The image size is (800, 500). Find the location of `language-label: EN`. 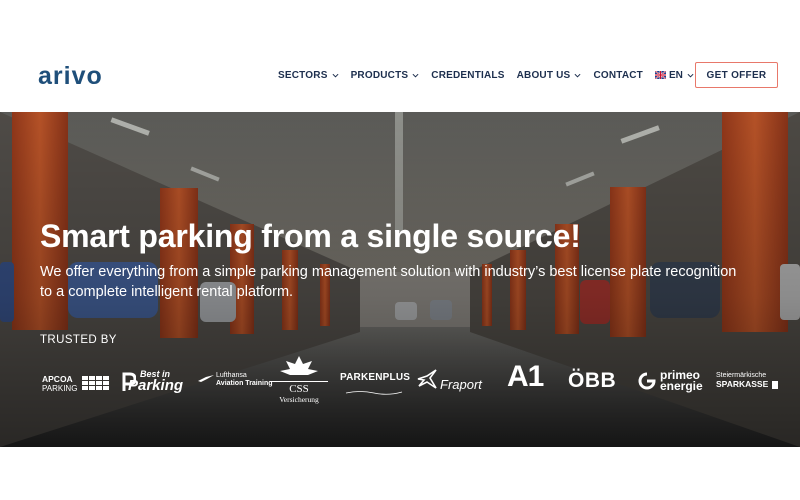

language-label: EN is located at coordinates (675, 75).